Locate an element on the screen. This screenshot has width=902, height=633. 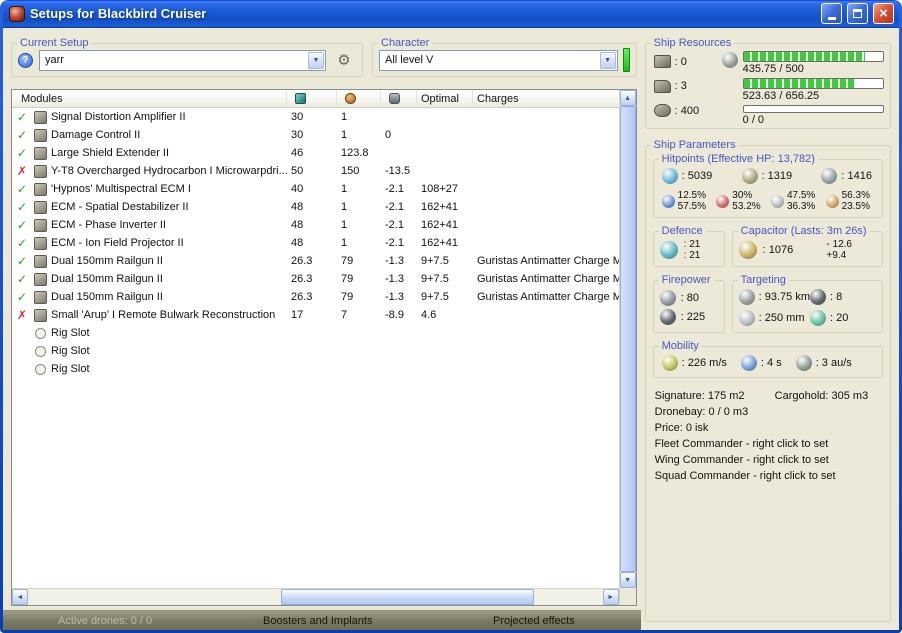
module-cap: -8.9 is located at coordinates (394, 315).